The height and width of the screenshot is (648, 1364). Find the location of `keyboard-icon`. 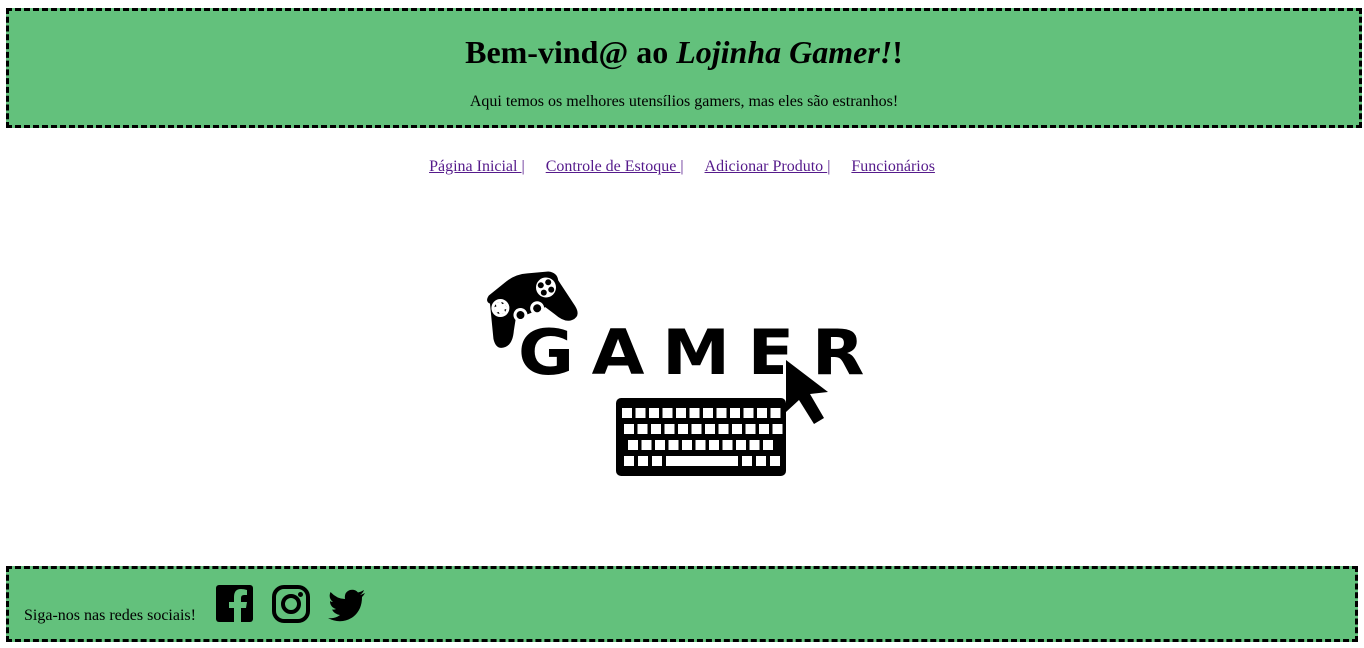

keyboard-icon is located at coordinates (701, 437).